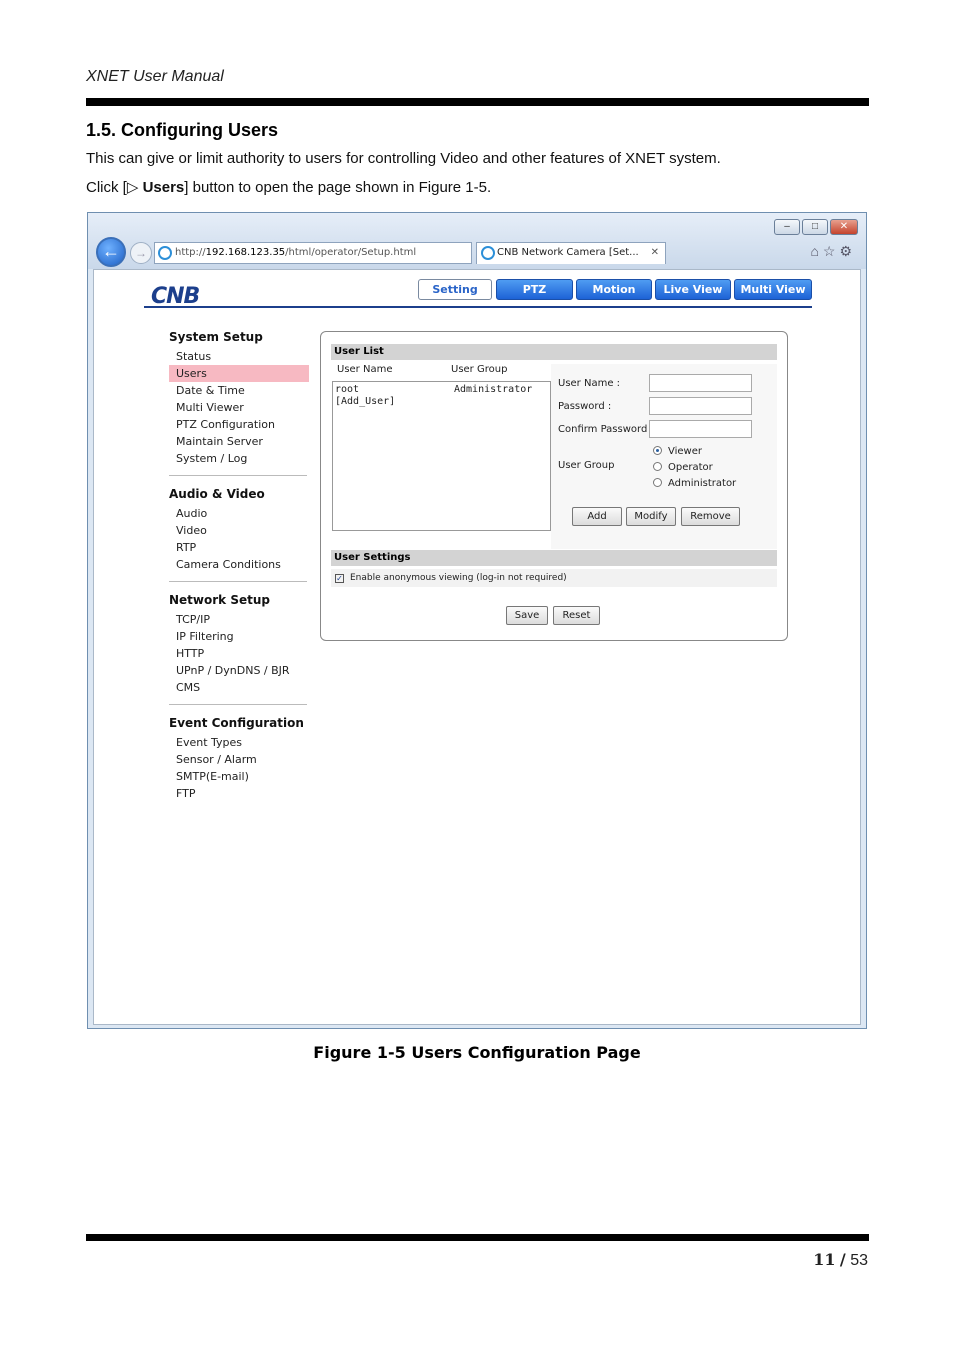 This screenshot has height=1350, width=954. Describe the element at coordinates (534, 289) in the screenshot. I see `tab-ptz: PTZ` at that location.